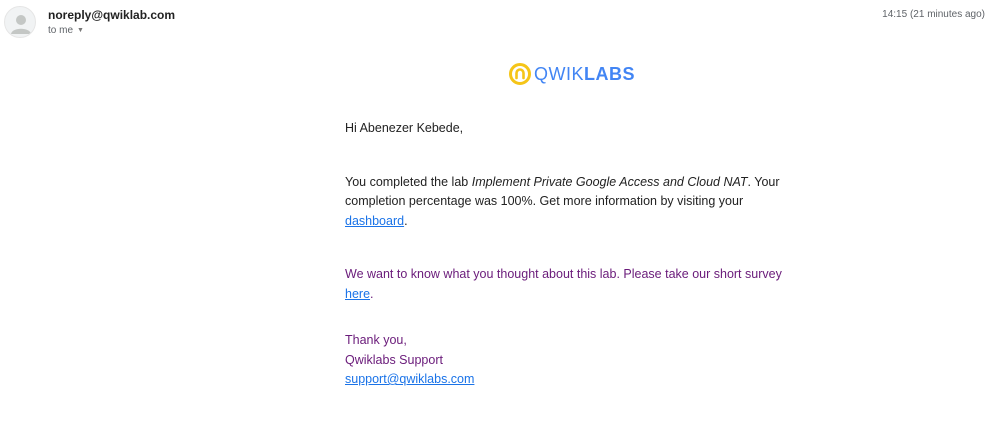 The height and width of the screenshot is (421, 995). I want to click on greeting: Hi Abenezer Kebede,, so click(404, 128).